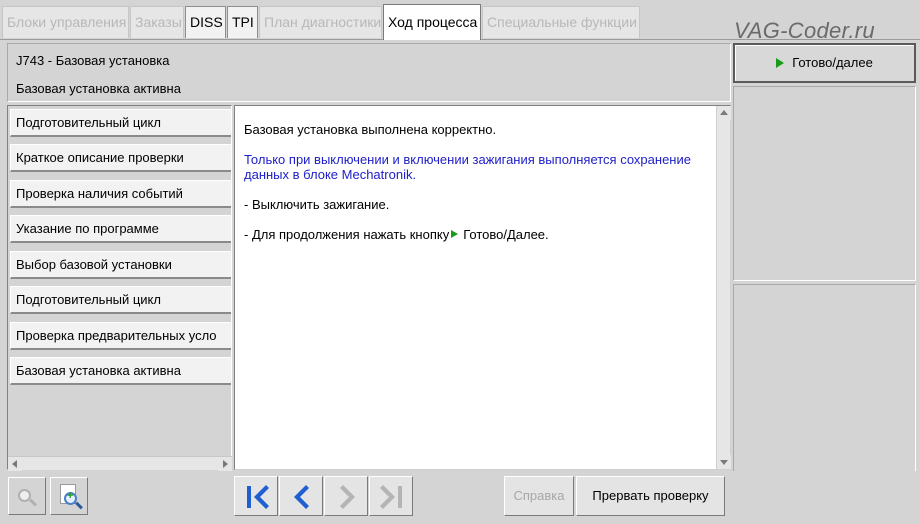 This screenshot has height=524, width=920. What do you see at coordinates (120, 371) in the screenshot?
I see `step-item-current: Базовая установка активна` at bounding box center [120, 371].